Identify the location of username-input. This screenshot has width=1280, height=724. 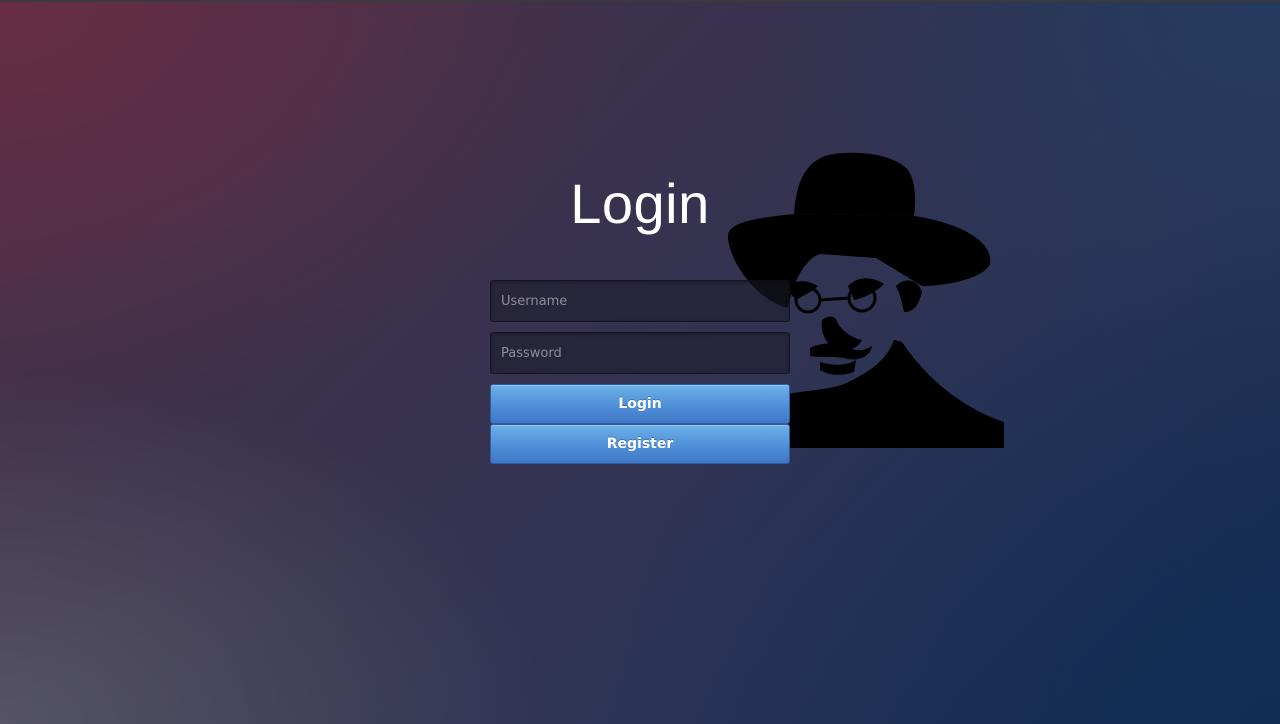
(640, 301).